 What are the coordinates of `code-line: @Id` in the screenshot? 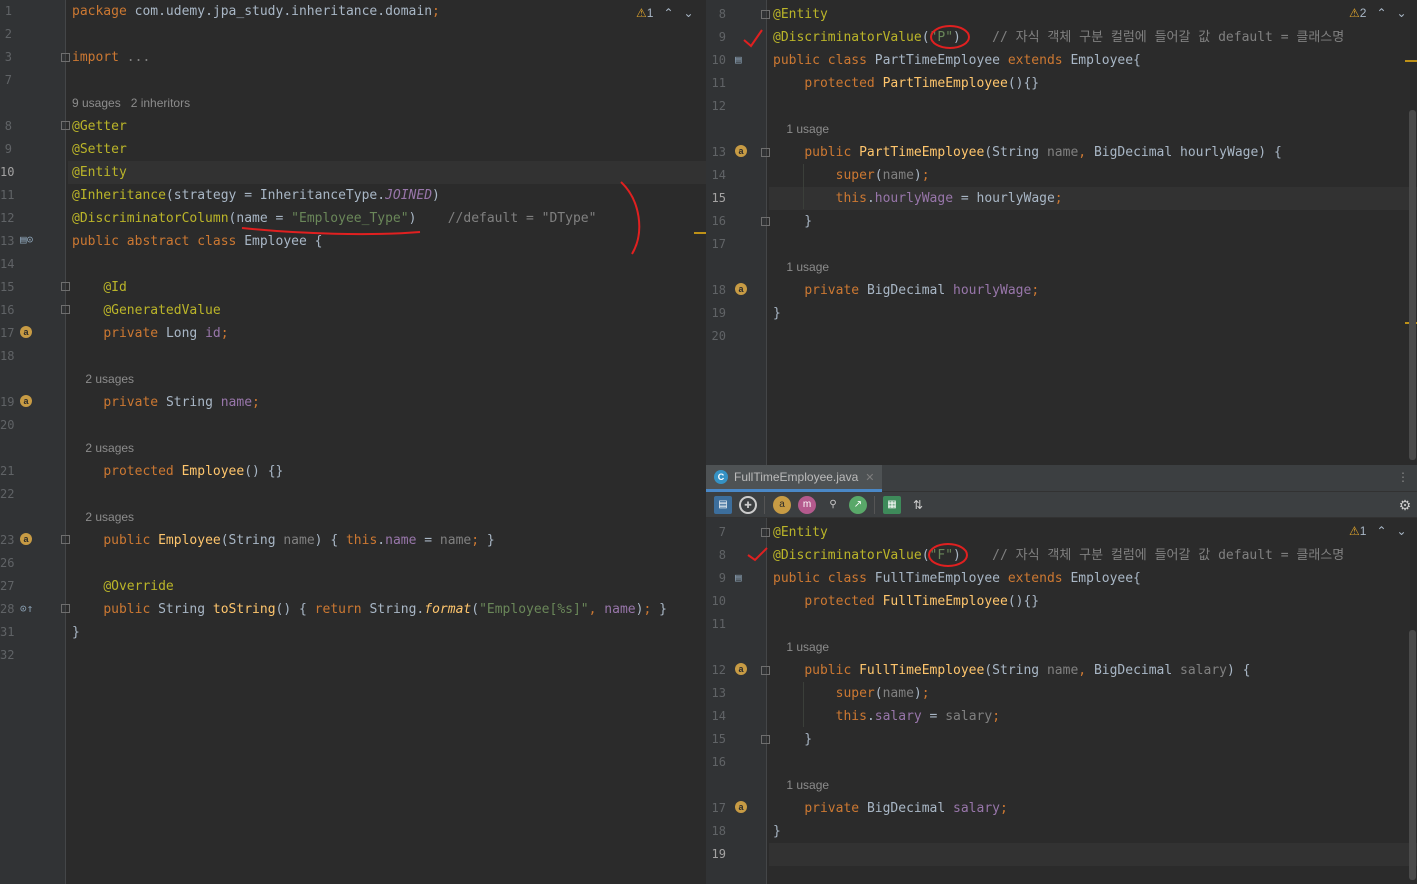 It's located at (99, 287).